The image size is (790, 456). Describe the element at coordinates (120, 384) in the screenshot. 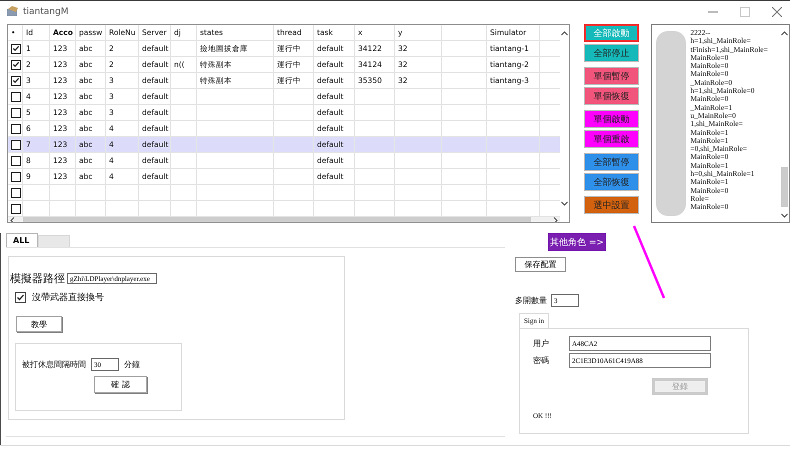

I see `confirm-button: 確 認` at that location.